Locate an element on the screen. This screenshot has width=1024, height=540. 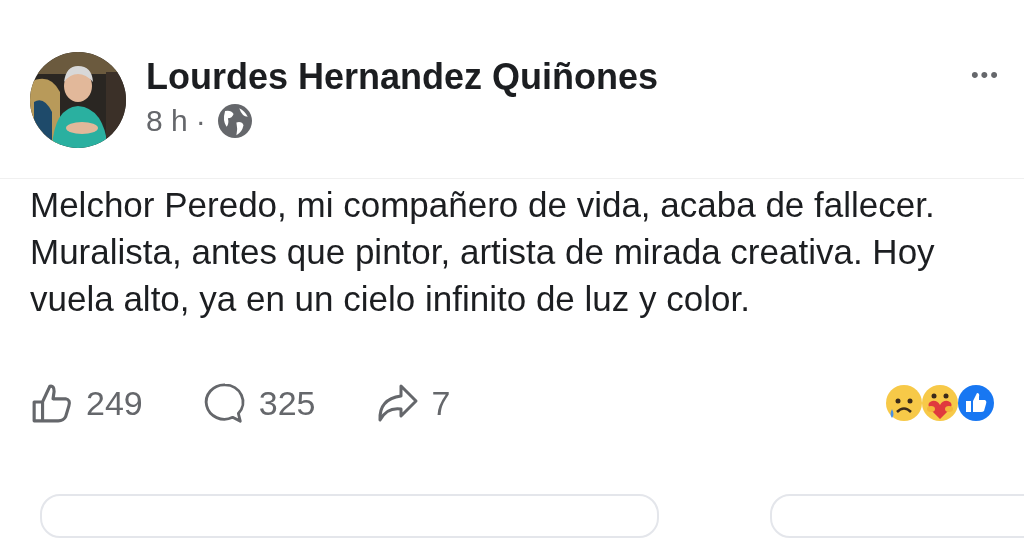
globe-icon is located at coordinates (234, 121).